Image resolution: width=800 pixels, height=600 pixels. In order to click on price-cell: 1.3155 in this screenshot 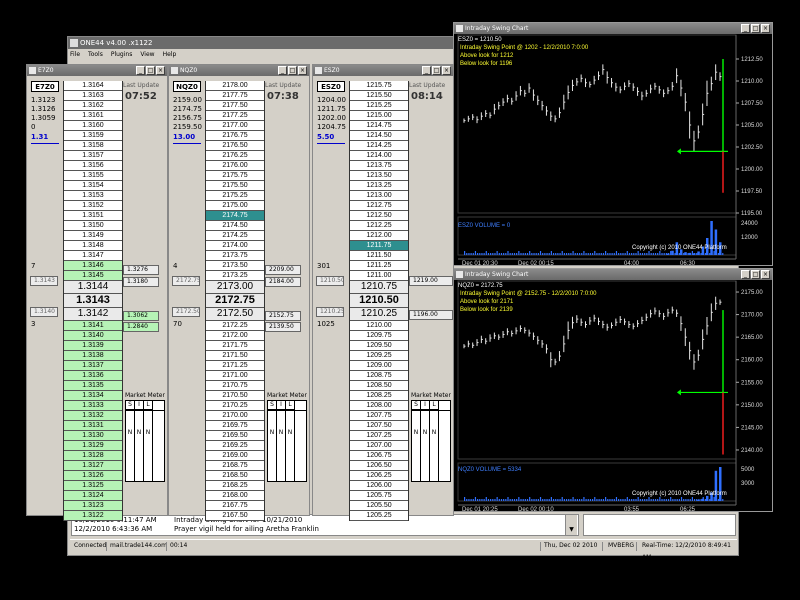, I will do `click(93, 176)`.